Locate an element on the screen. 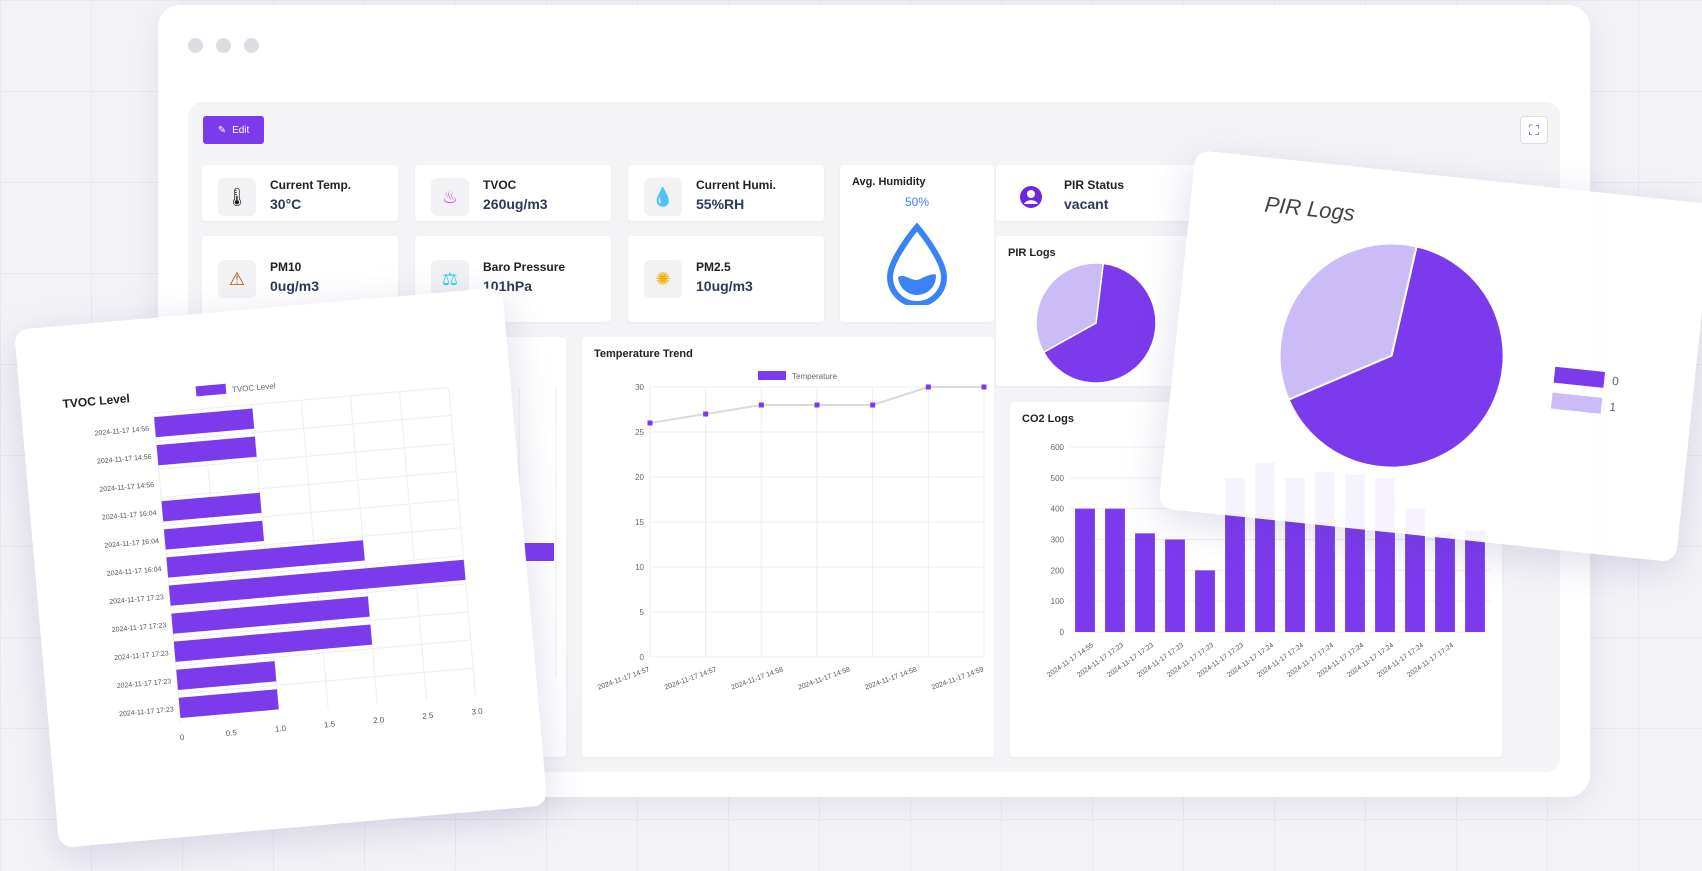 Image resolution: width=1702 pixels, height=871 pixels. legend-item-0: 0 is located at coordinates (1586, 378).